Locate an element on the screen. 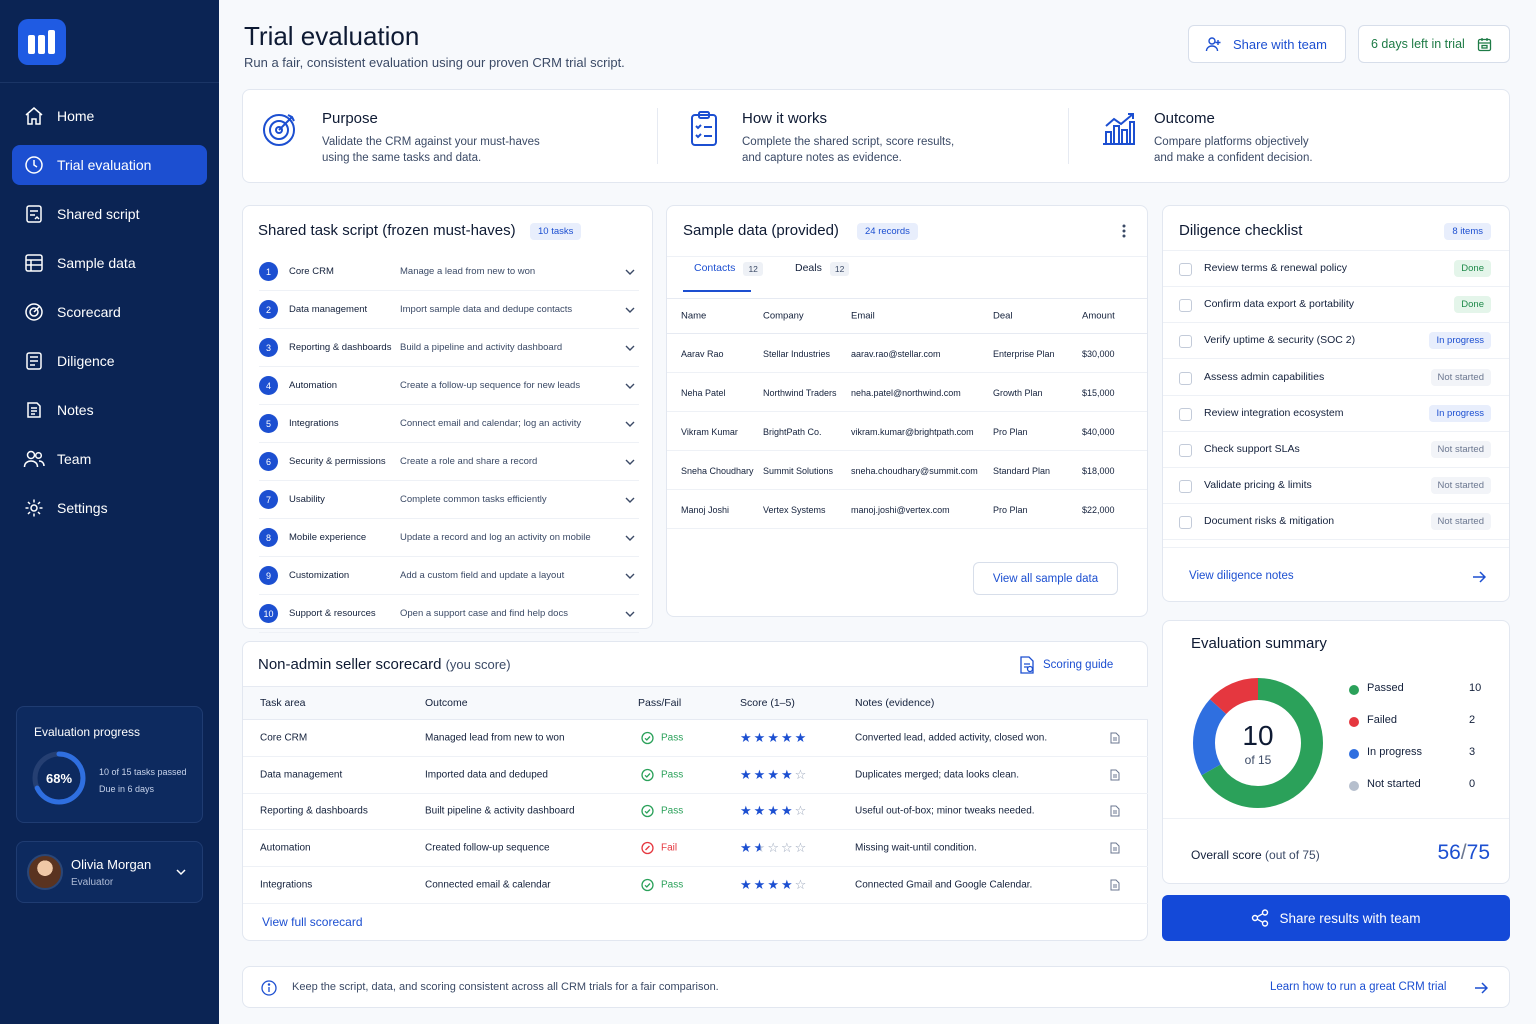 This screenshot has height=1024, width=1536. status-badge: In progress is located at coordinates (1460, 413).